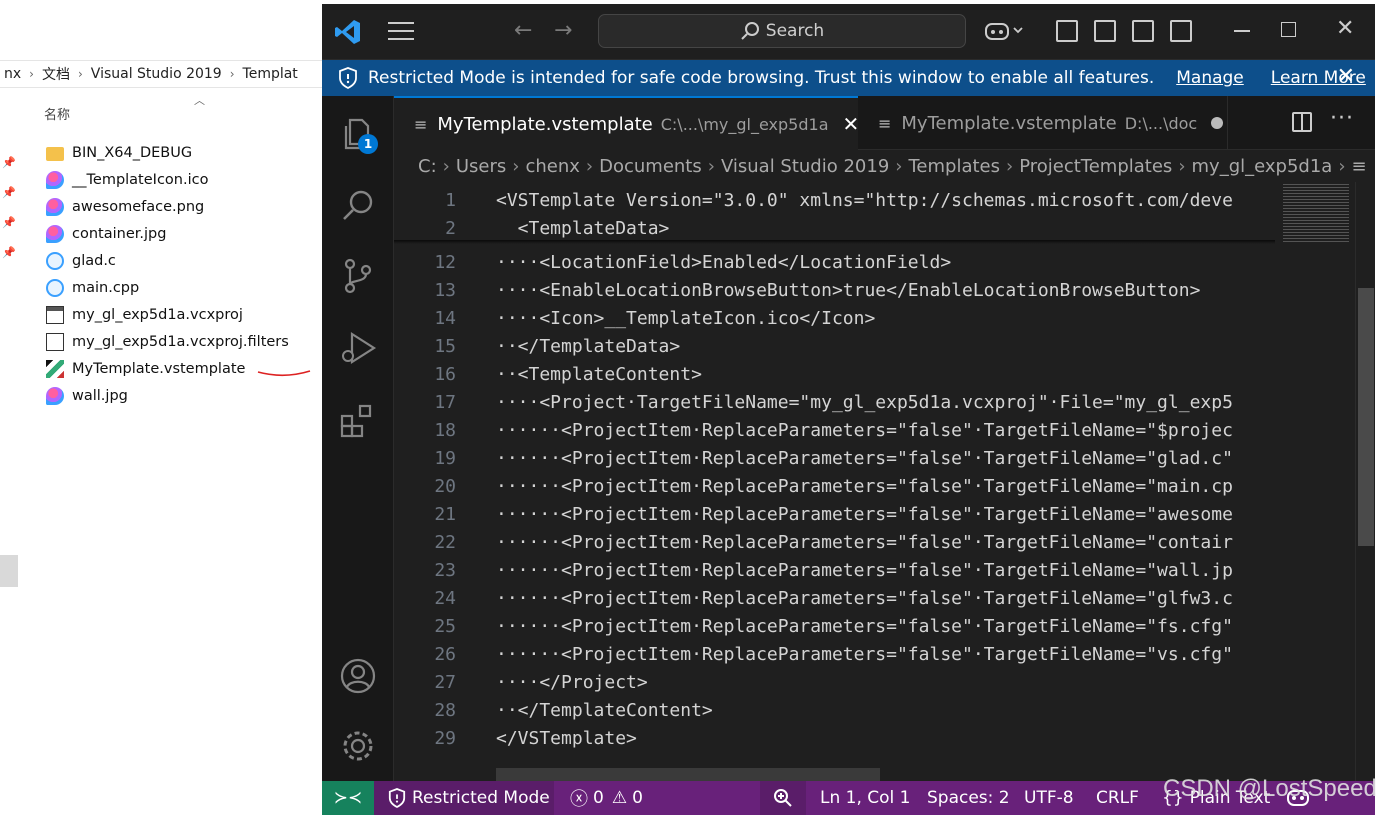 The height and width of the screenshot is (815, 1397). I want to click on code-line: 2 <TemplateData>, so click(834, 228).